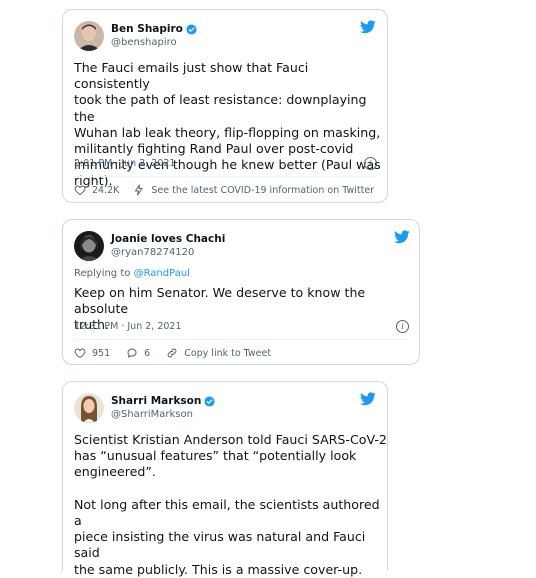 This screenshot has width=536, height=578. I want to click on reply-to-link: @RandPaul, so click(162, 273).